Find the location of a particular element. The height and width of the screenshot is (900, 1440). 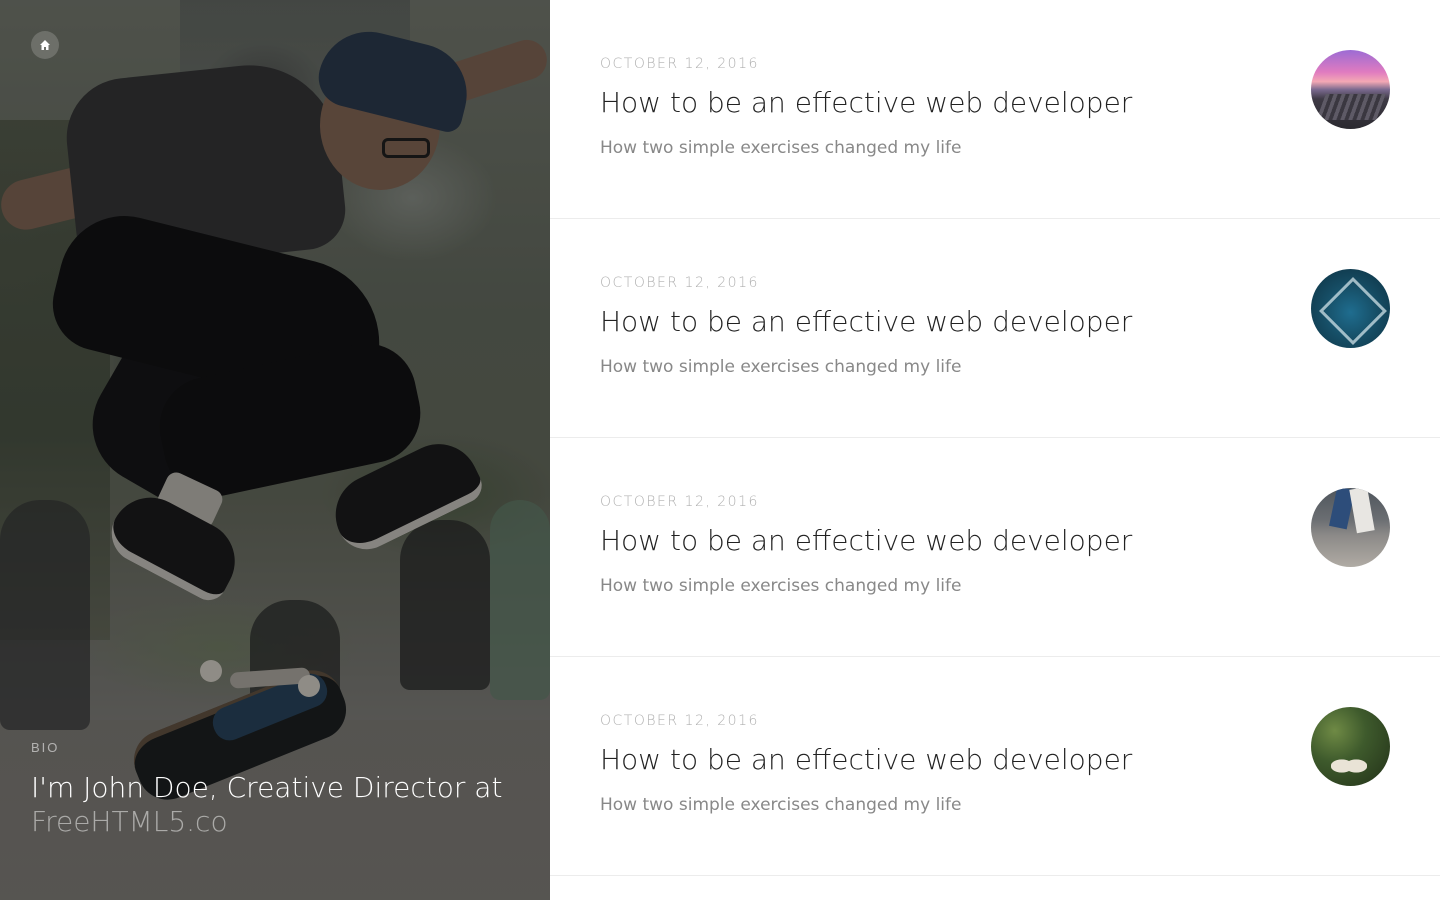

home-icon is located at coordinates (45, 45).